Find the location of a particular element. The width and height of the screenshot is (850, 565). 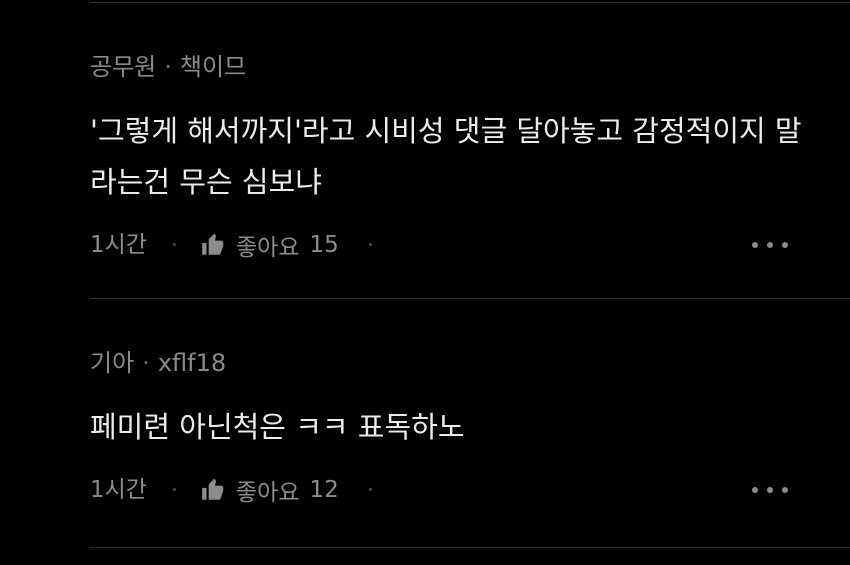

like-count: 15 is located at coordinates (324, 245).